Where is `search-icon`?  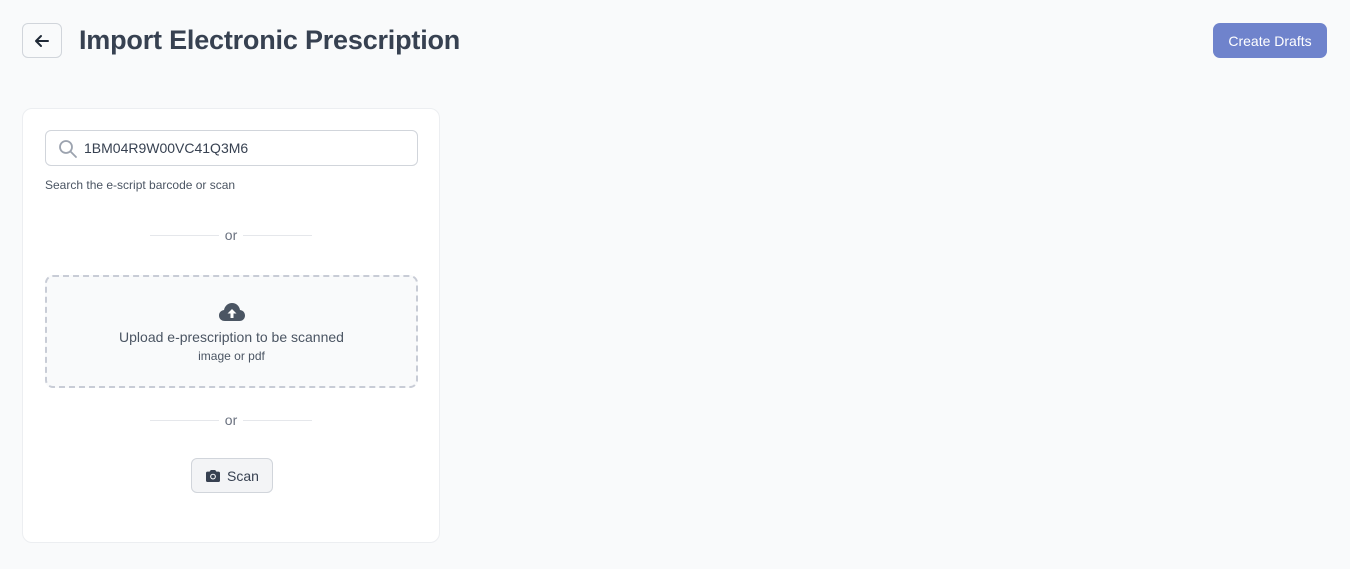 search-icon is located at coordinates (68, 149).